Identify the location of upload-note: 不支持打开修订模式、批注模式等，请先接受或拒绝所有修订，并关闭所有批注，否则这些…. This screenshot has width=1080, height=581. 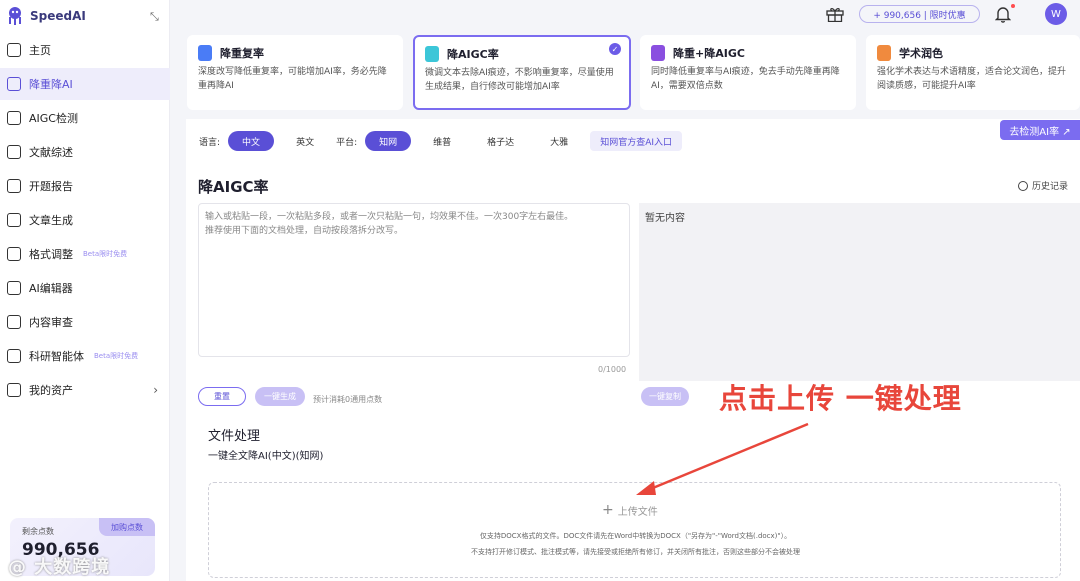
(635, 552).